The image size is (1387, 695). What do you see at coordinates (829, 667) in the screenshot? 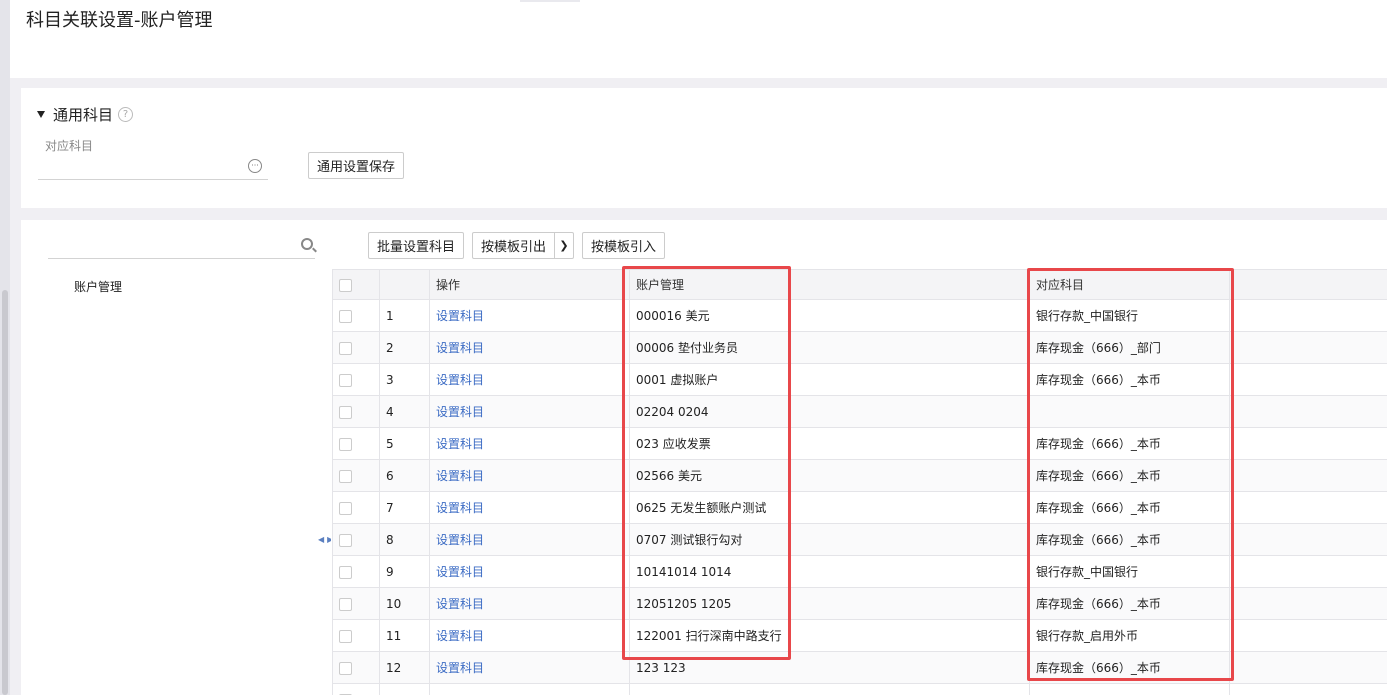
I see `account-cell: 123 123` at bounding box center [829, 667].